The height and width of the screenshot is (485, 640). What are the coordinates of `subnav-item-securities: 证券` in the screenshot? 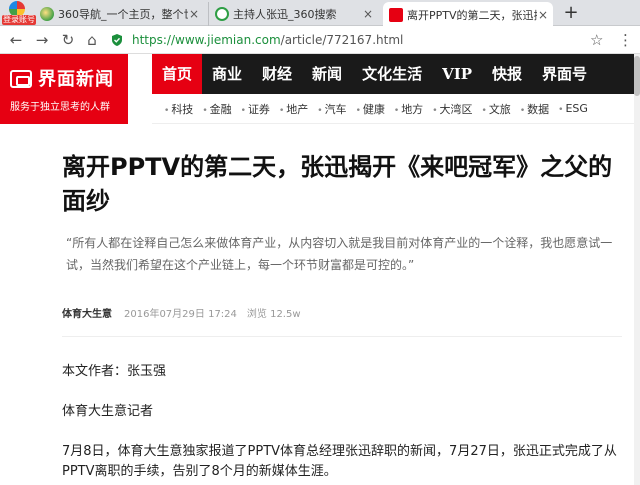 It's located at (255, 109).